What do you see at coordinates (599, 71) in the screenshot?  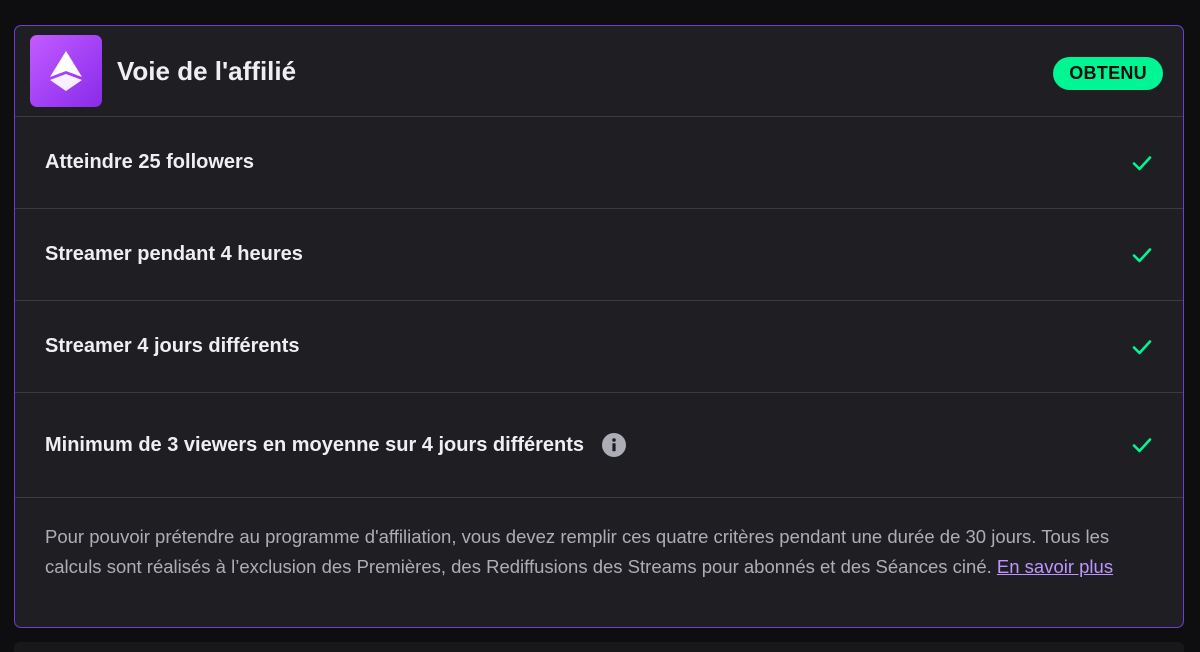 I see `card-header: Voie de l'affilié OBTENU` at bounding box center [599, 71].